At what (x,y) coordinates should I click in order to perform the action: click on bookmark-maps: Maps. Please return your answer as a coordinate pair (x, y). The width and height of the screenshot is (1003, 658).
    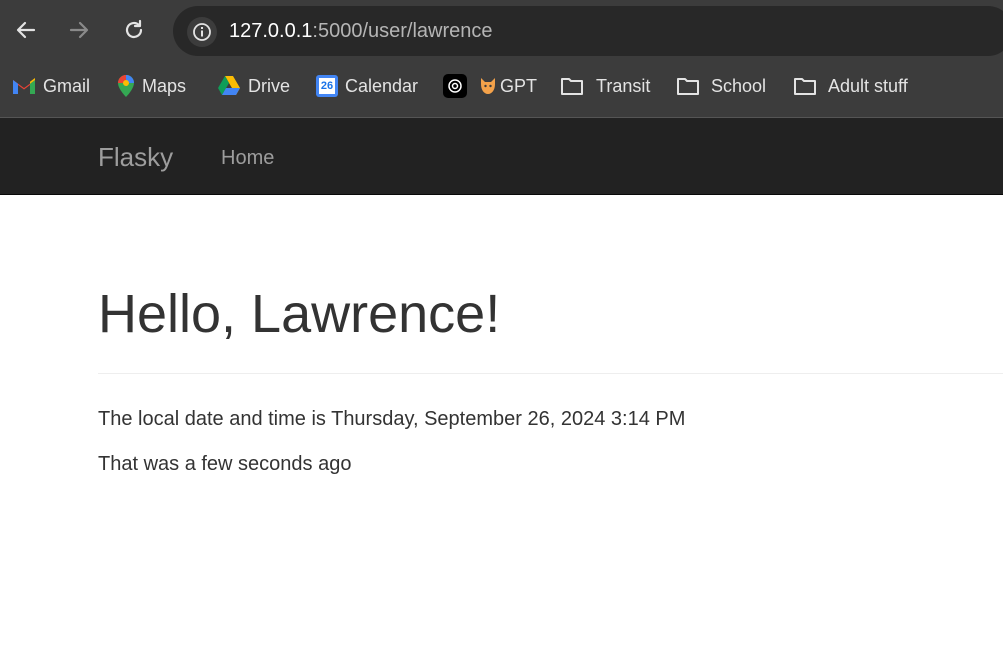
    Looking at the image, I should click on (151, 86).